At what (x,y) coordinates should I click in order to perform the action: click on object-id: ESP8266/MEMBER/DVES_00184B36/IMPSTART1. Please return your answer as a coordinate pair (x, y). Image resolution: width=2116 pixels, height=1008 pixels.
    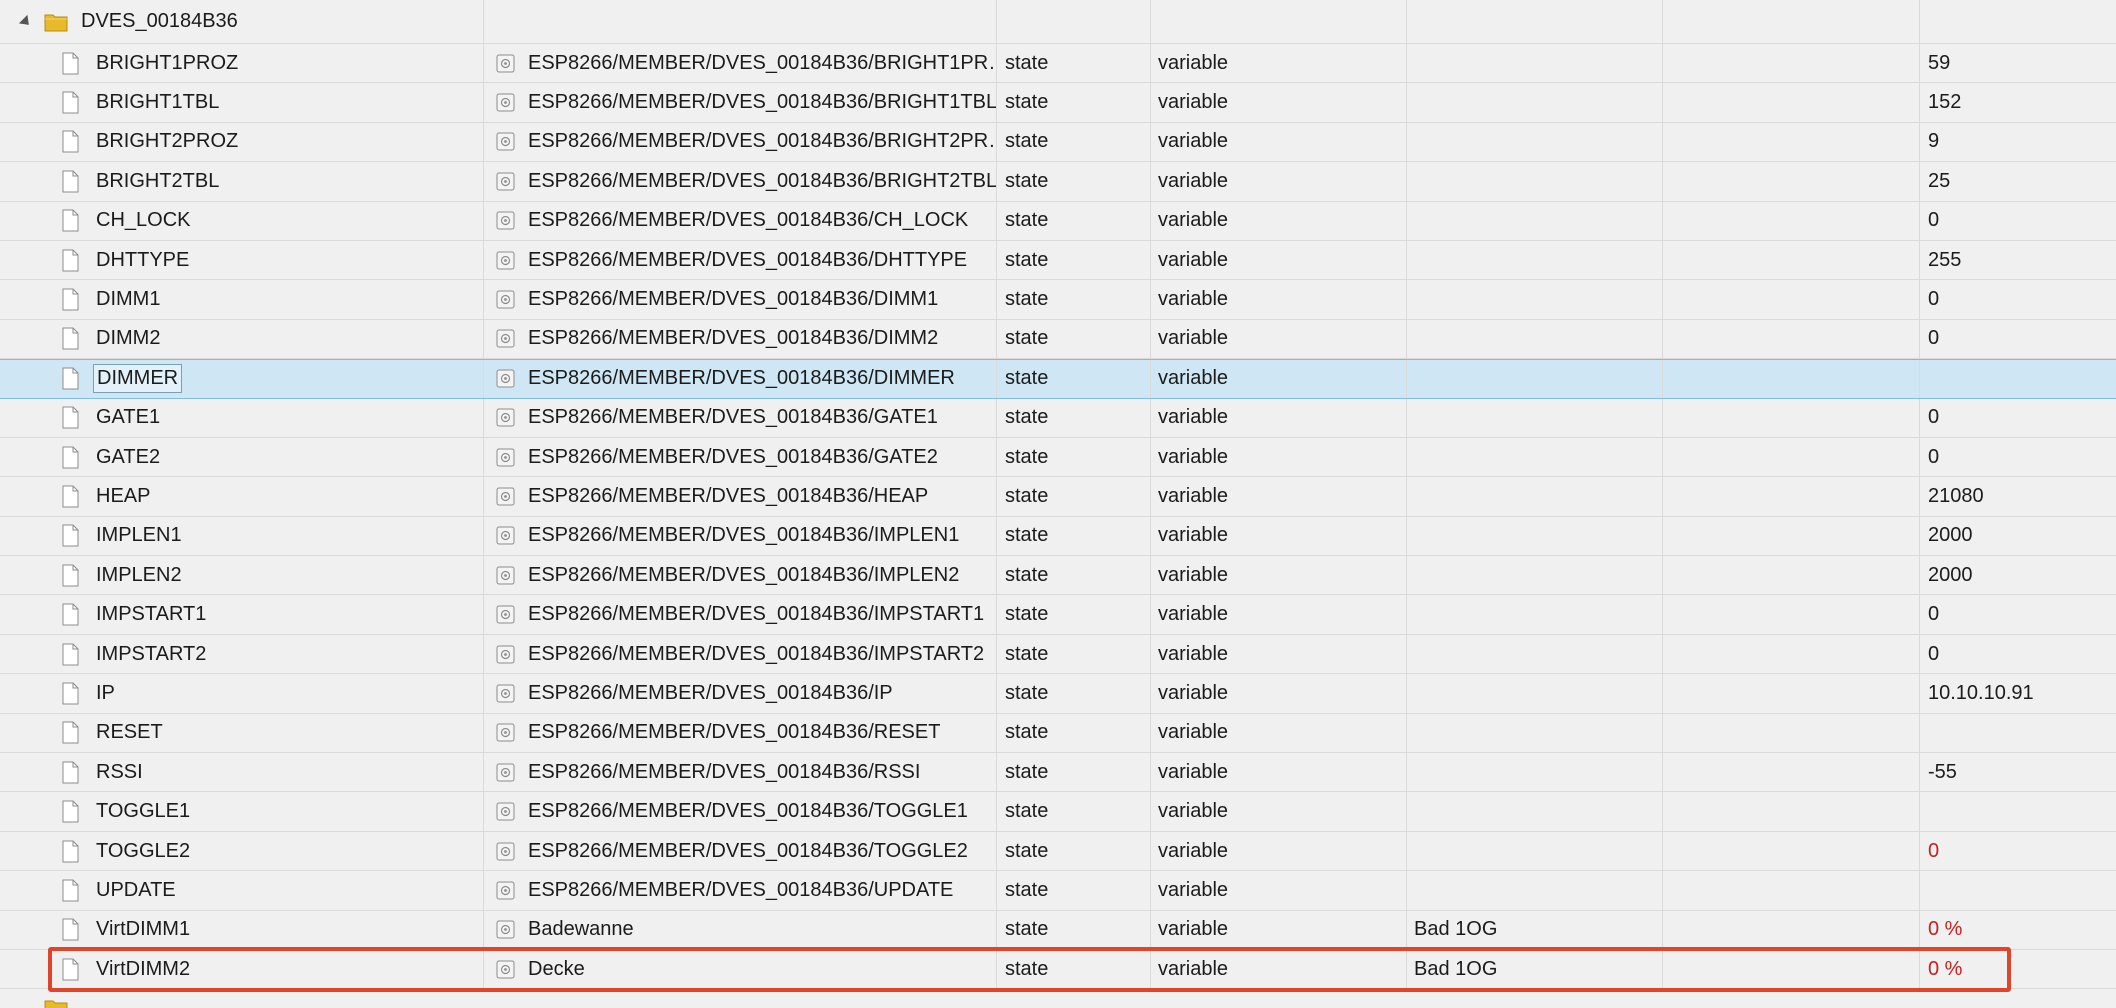
    Looking at the image, I should click on (756, 614).